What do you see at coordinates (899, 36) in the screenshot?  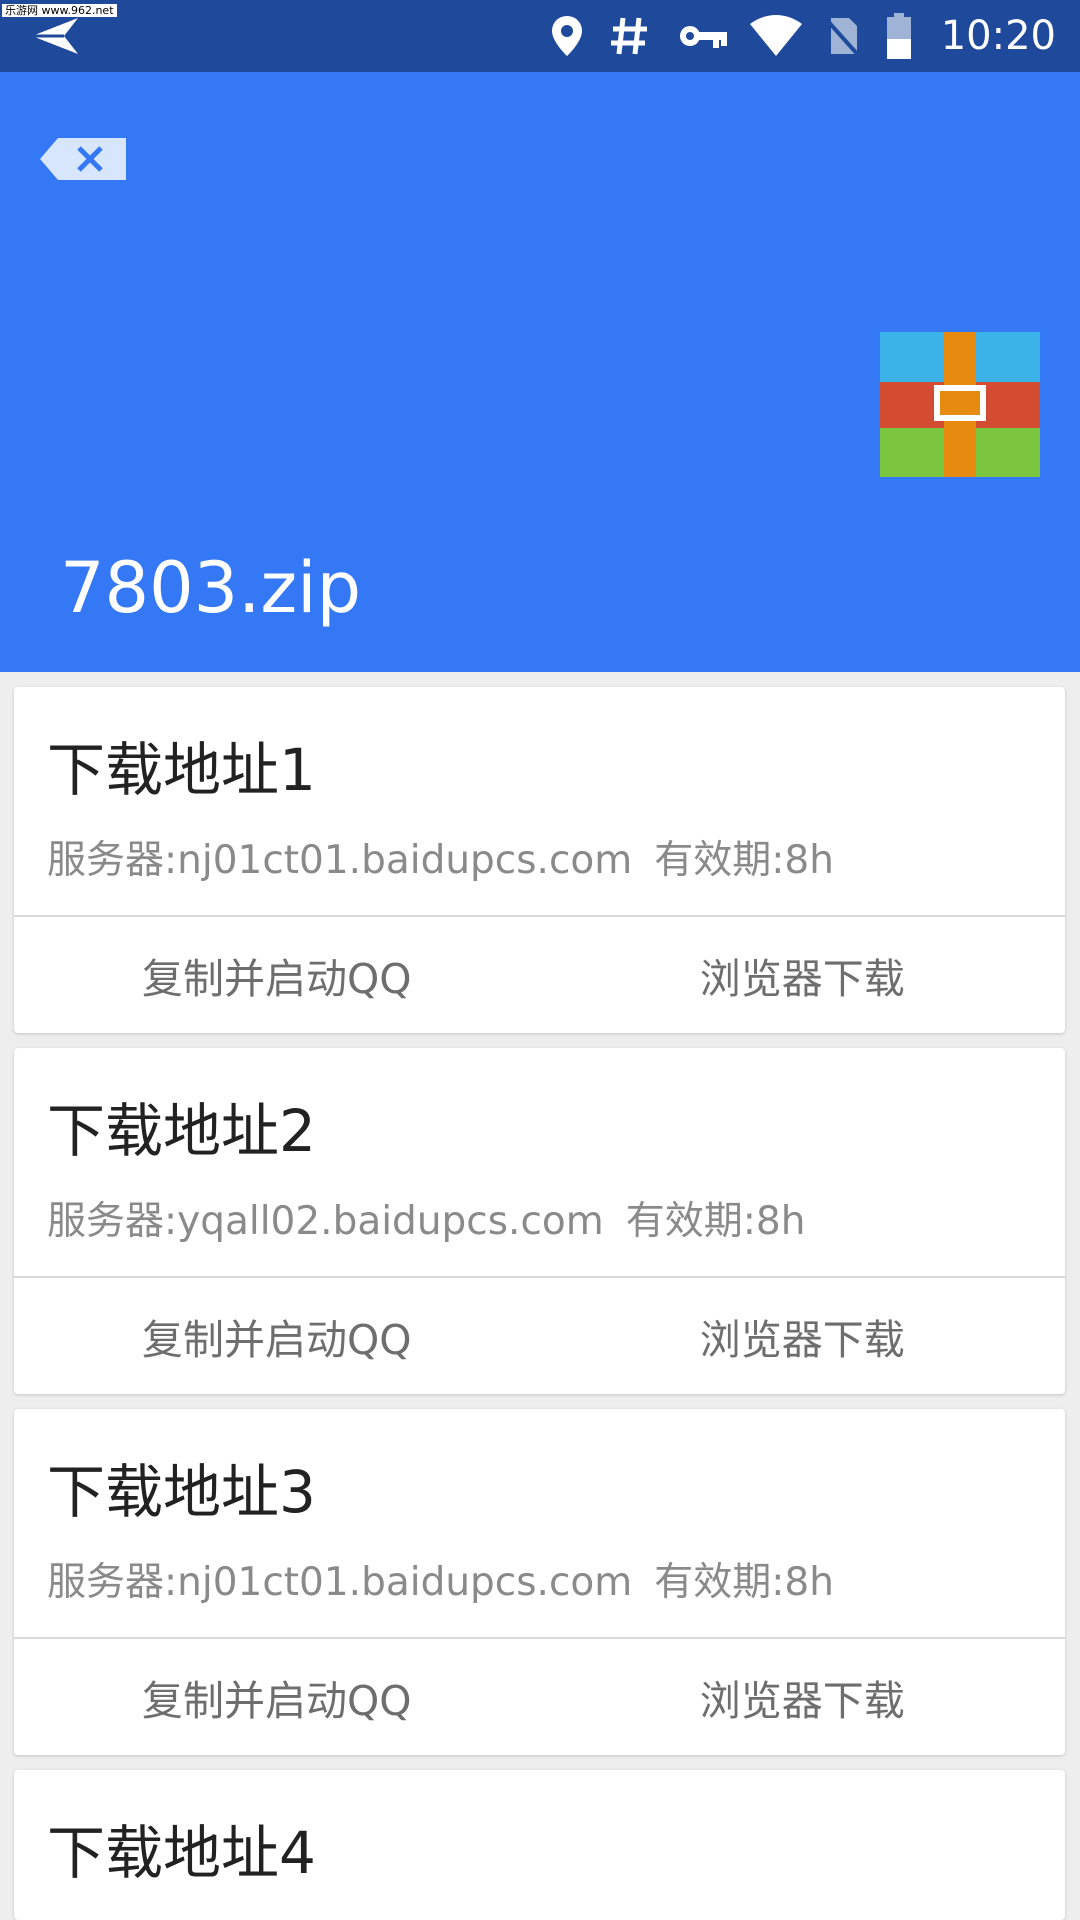 I see `battery-icon` at bounding box center [899, 36].